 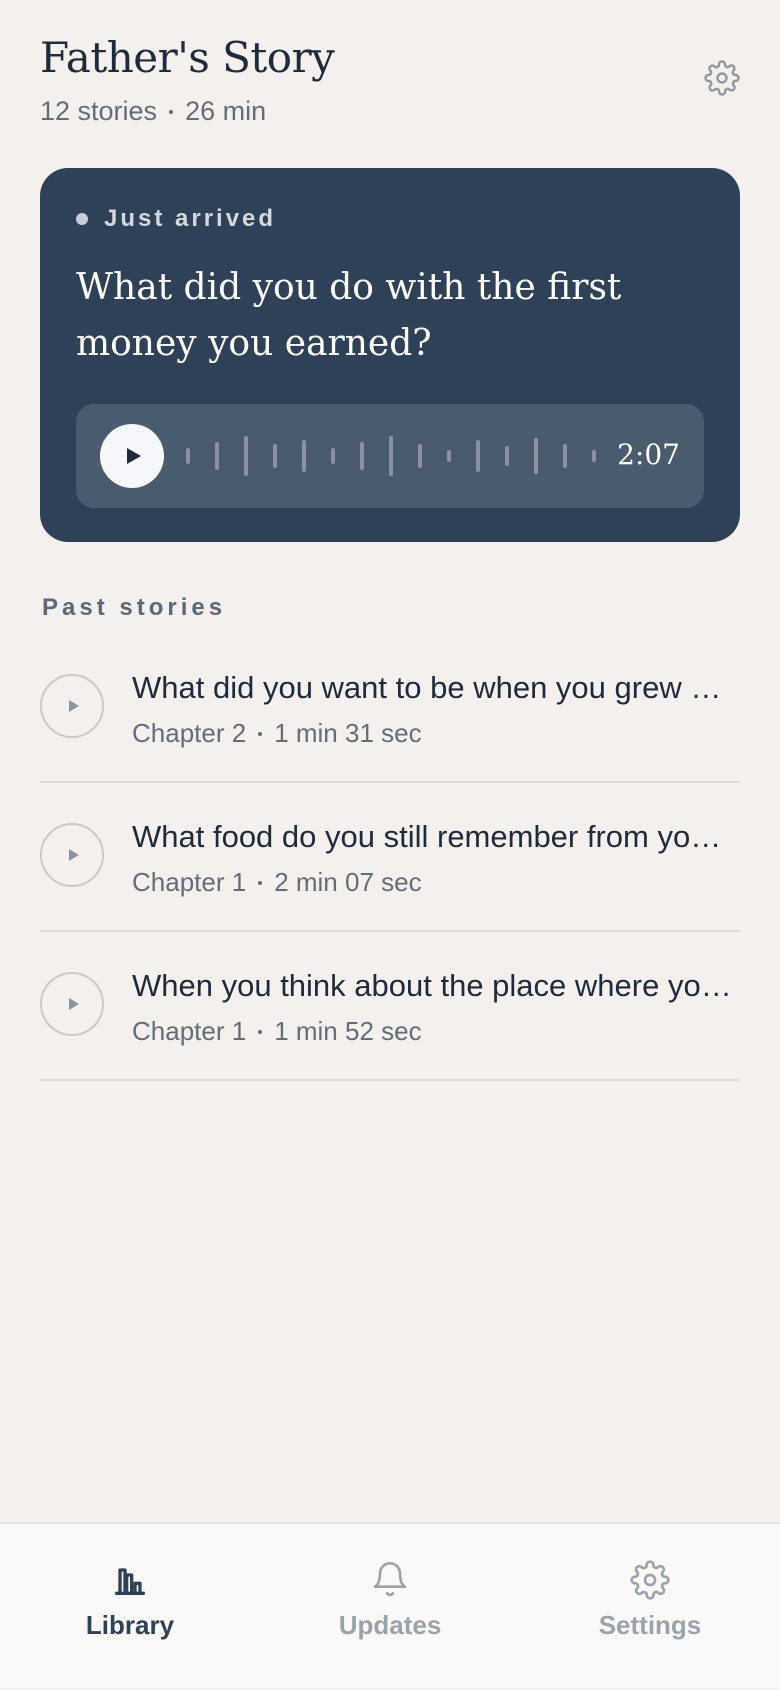 What do you see at coordinates (189, 733) in the screenshot?
I see `story-chapter: Chapter 2` at bounding box center [189, 733].